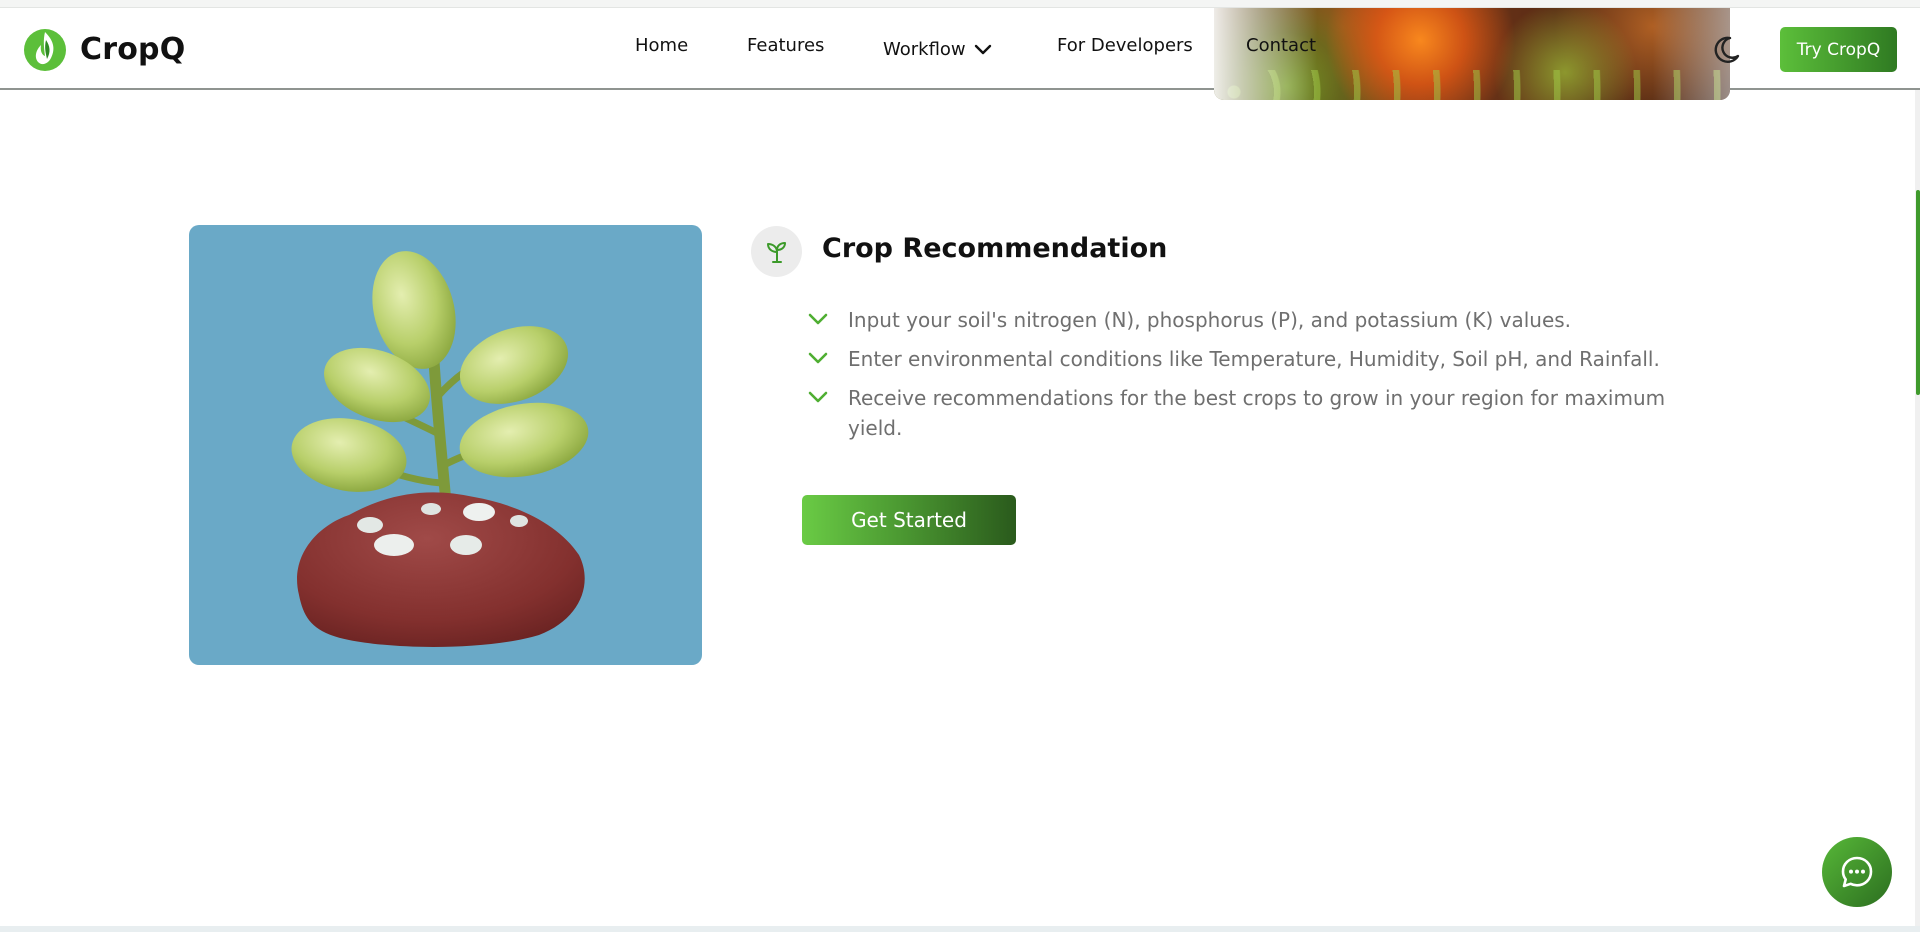 The height and width of the screenshot is (932, 1920). Describe the element at coordinates (440, 449) in the screenshot. I see `plant-in-soil-illustration` at that location.